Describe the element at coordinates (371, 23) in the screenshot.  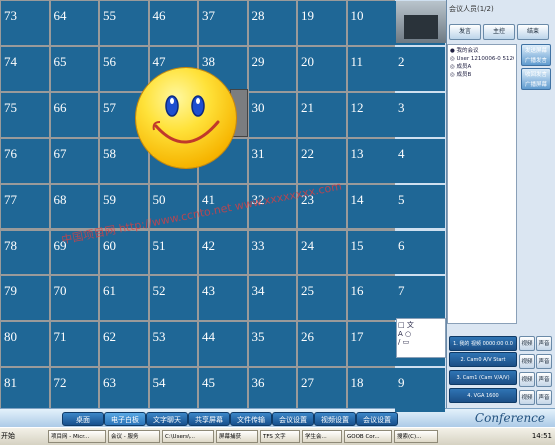
I see `grid-cell: 10` at that location.